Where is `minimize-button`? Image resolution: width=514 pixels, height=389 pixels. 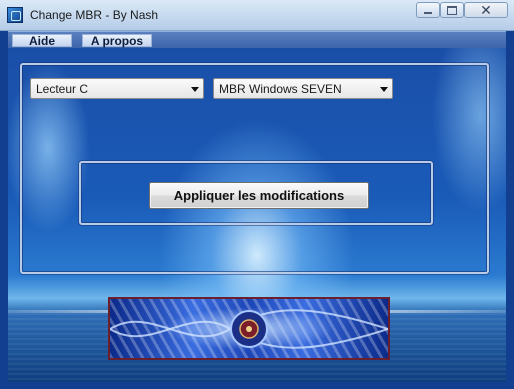 minimize-button is located at coordinates (428, 10).